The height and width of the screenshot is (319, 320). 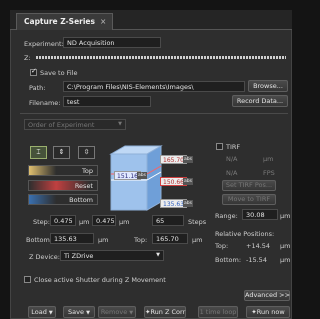 I want to click on zdevice-label: Z Device:, so click(x=44, y=257).